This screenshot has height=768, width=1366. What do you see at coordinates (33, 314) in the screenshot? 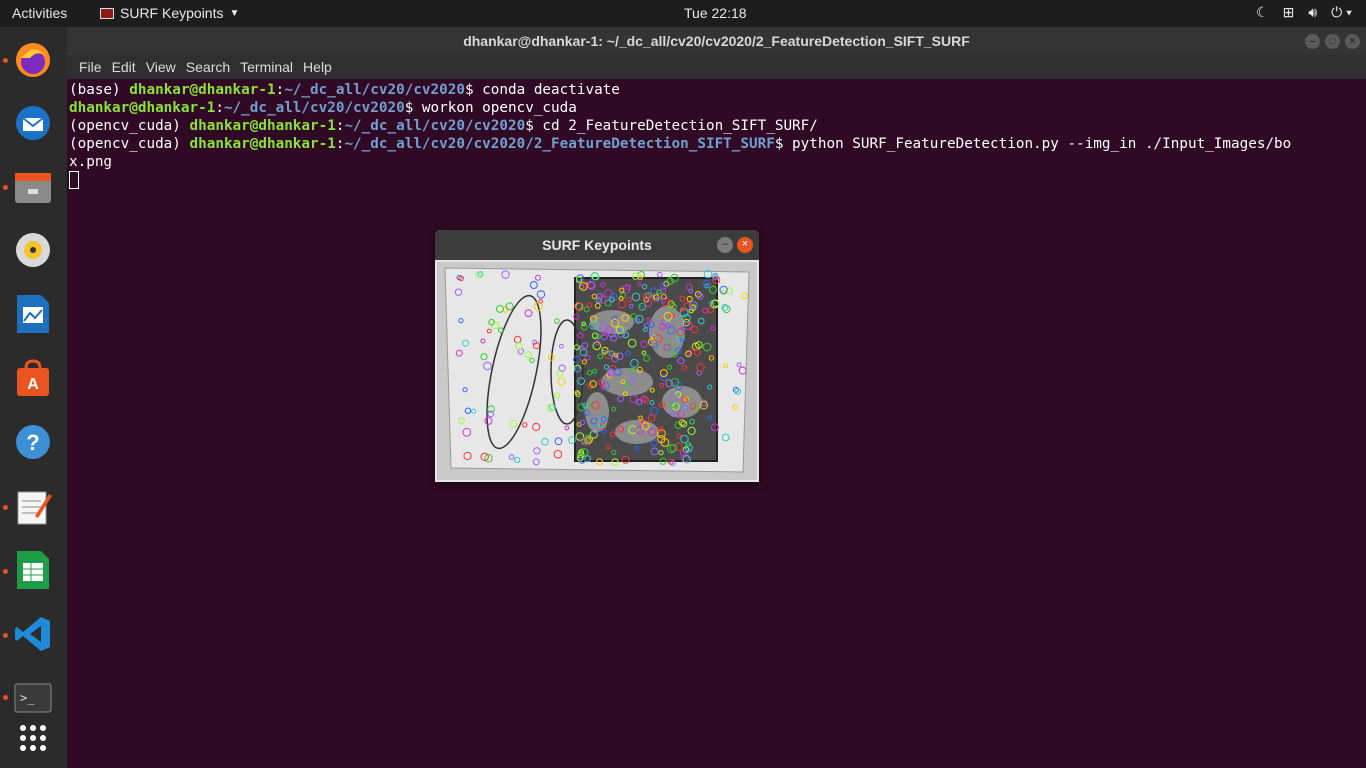
I see `writer-icon` at bounding box center [33, 314].